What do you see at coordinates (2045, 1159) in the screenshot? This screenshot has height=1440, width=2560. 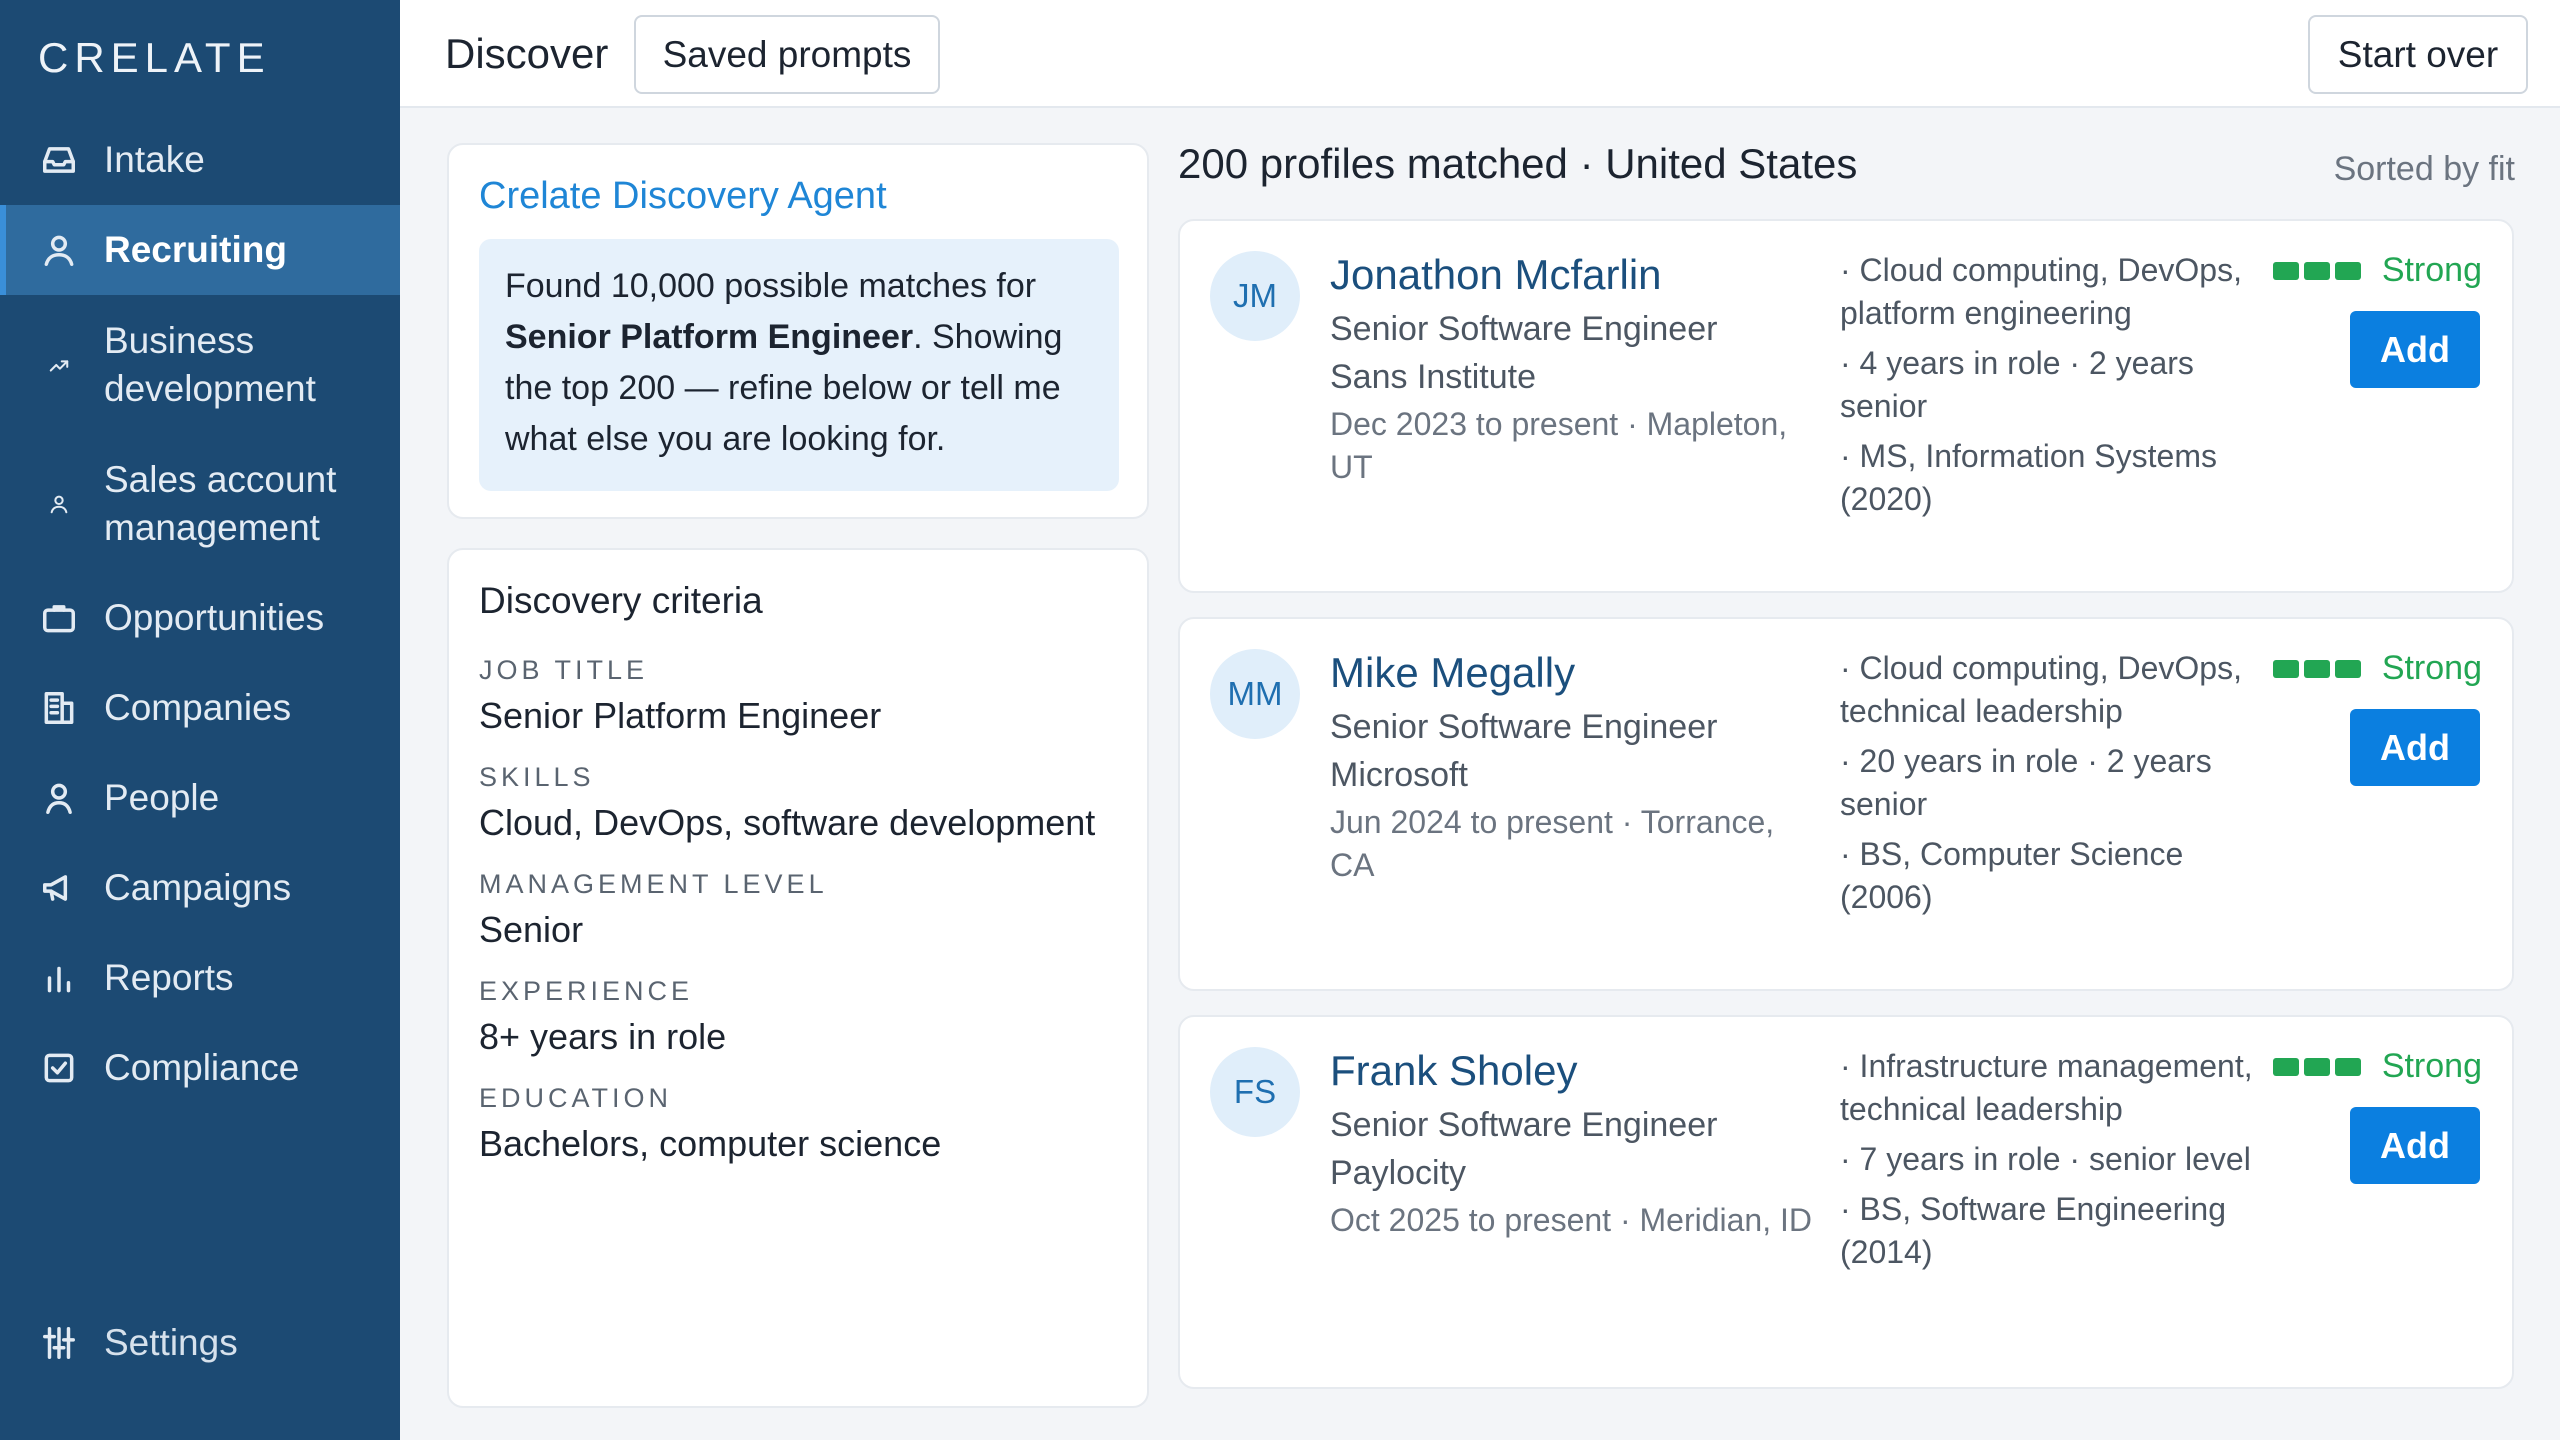 I see `profile-detail: · 7 years in role · senior level` at bounding box center [2045, 1159].